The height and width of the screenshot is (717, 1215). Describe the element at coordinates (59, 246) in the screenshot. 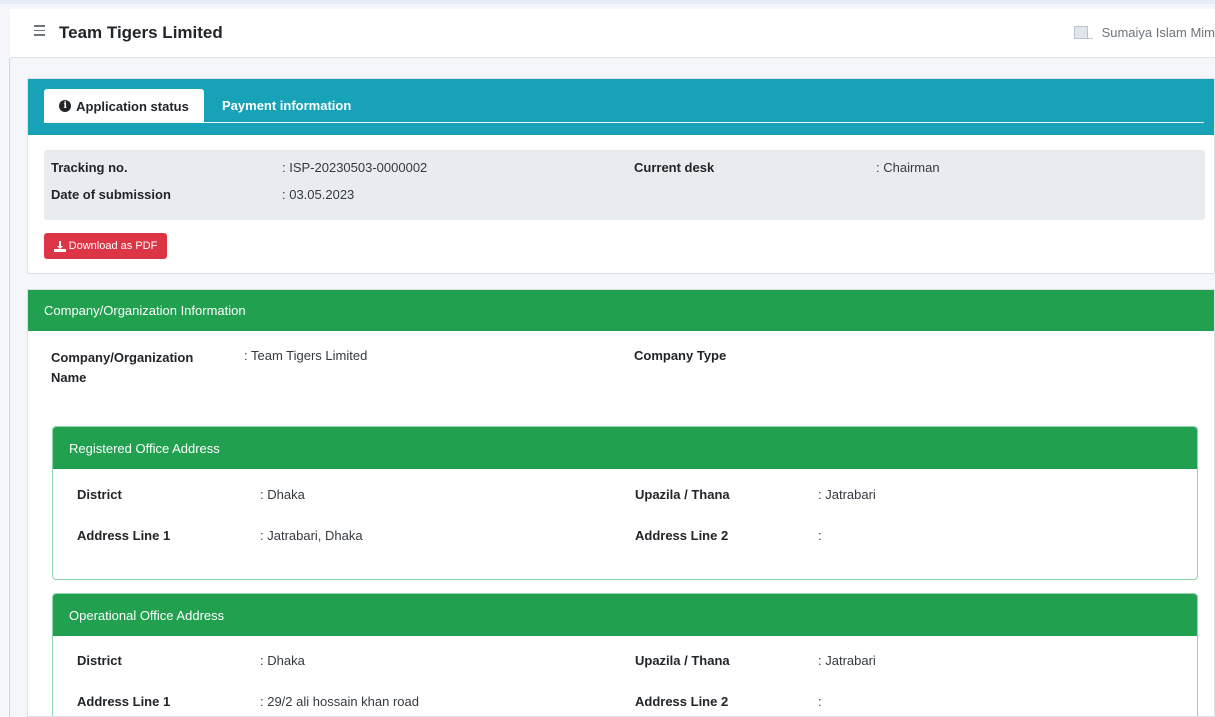

I see `download-icon` at that location.